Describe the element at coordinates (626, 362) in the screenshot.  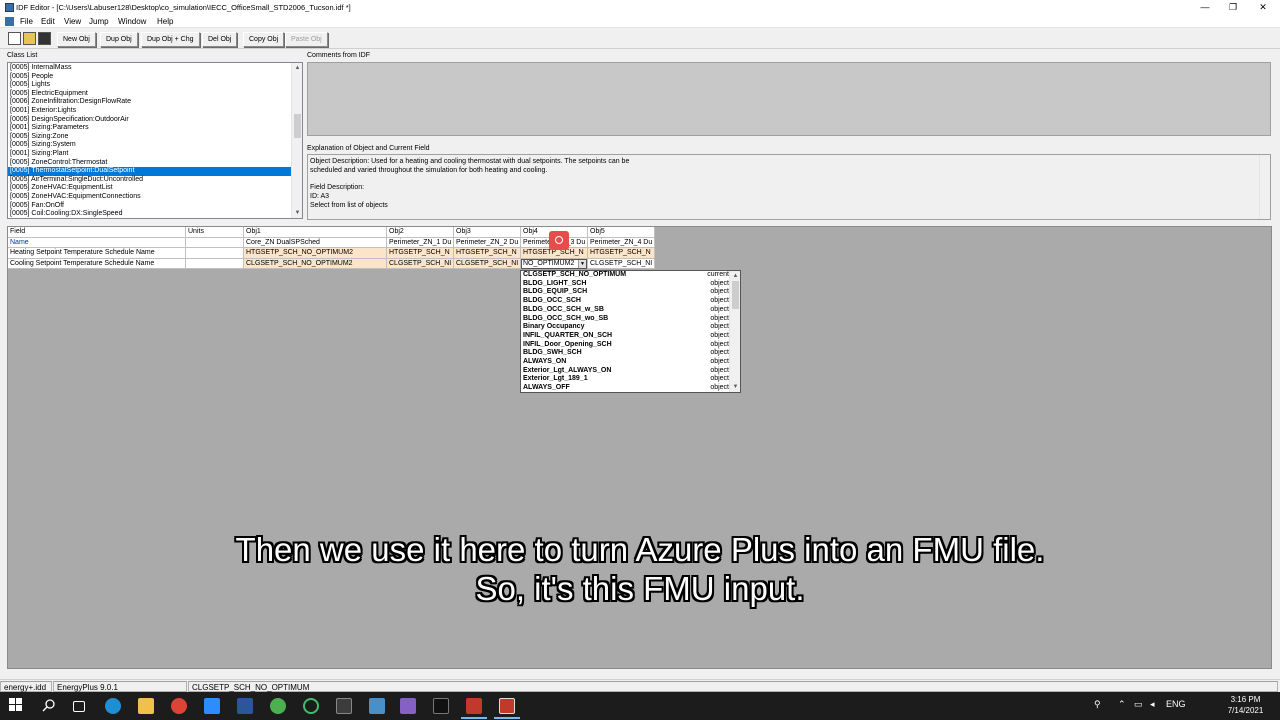
I see `dropdown-option: ALWAYS_ON object` at that location.